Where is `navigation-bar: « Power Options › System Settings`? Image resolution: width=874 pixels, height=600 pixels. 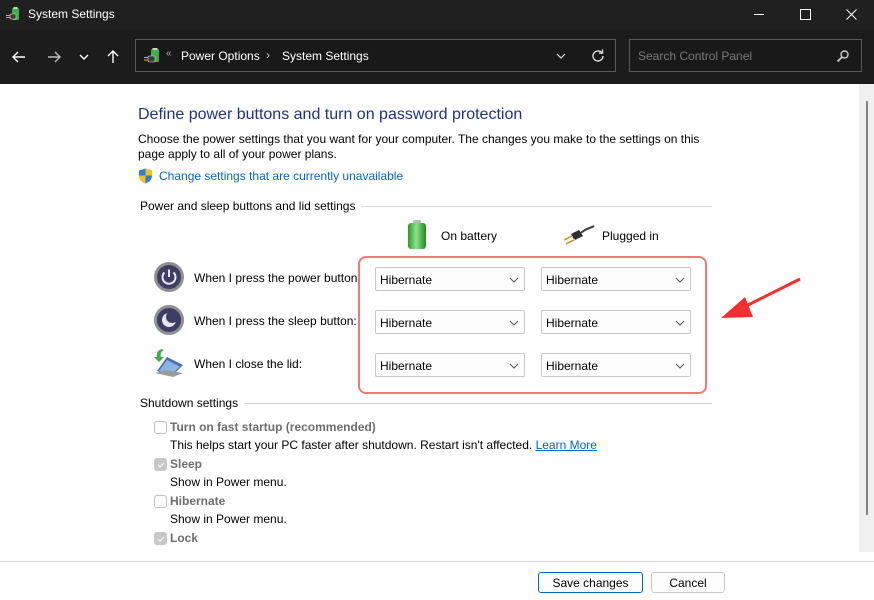 navigation-bar: « Power Options › System Settings is located at coordinates (437, 56).